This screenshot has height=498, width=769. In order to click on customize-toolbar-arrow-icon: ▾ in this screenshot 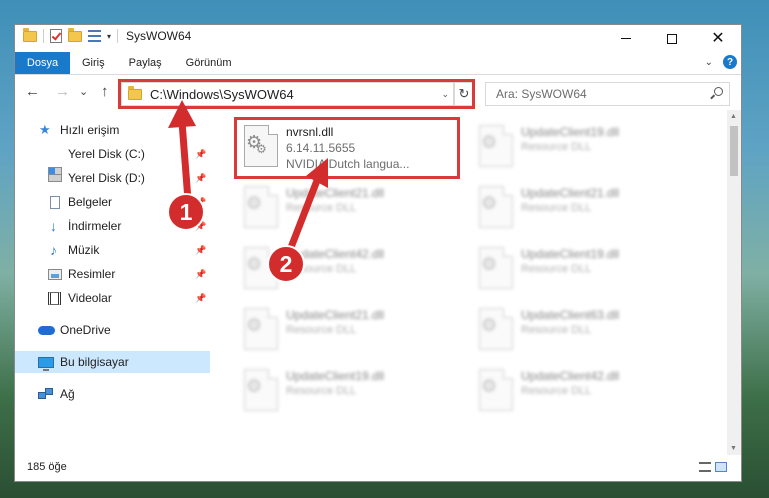, I will do `click(109, 36)`.